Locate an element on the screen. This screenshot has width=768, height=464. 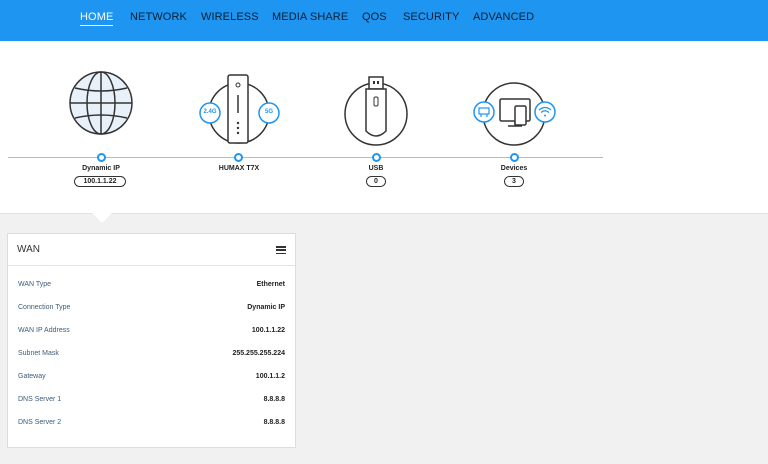
usb-label: USB is located at coordinates (376, 168).